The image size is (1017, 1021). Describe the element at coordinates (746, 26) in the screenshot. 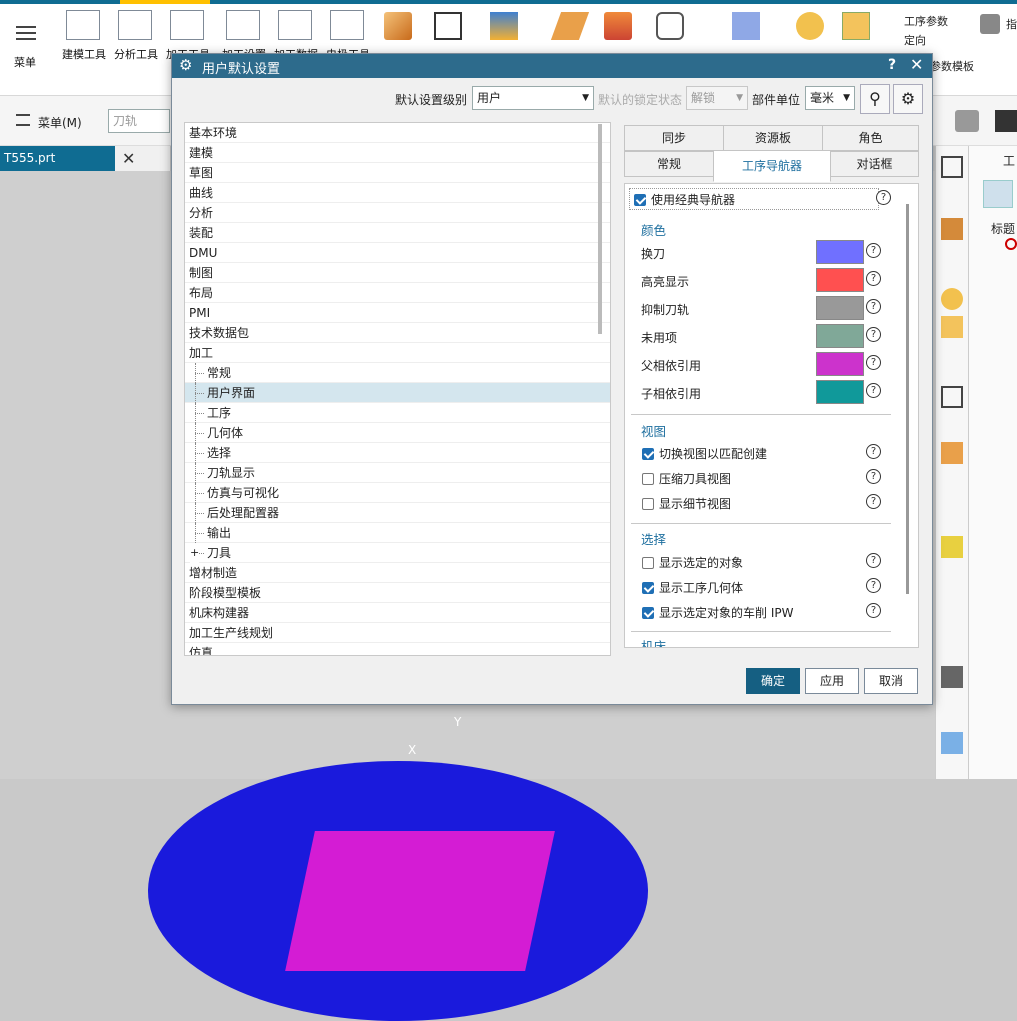

I see `electrode-icon` at that location.